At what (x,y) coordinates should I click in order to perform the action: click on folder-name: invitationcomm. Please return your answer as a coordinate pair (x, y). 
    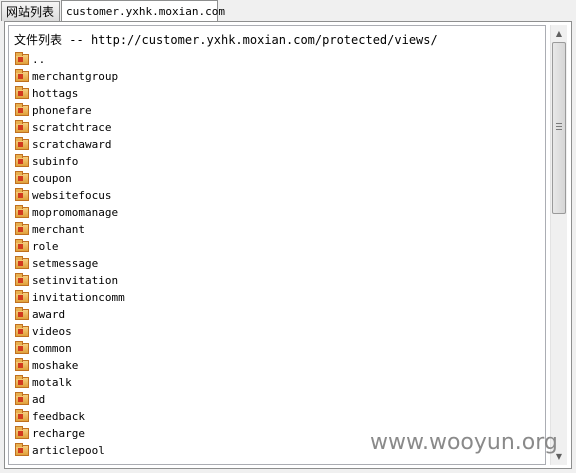
    Looking at the image, I should click on (78, 297).